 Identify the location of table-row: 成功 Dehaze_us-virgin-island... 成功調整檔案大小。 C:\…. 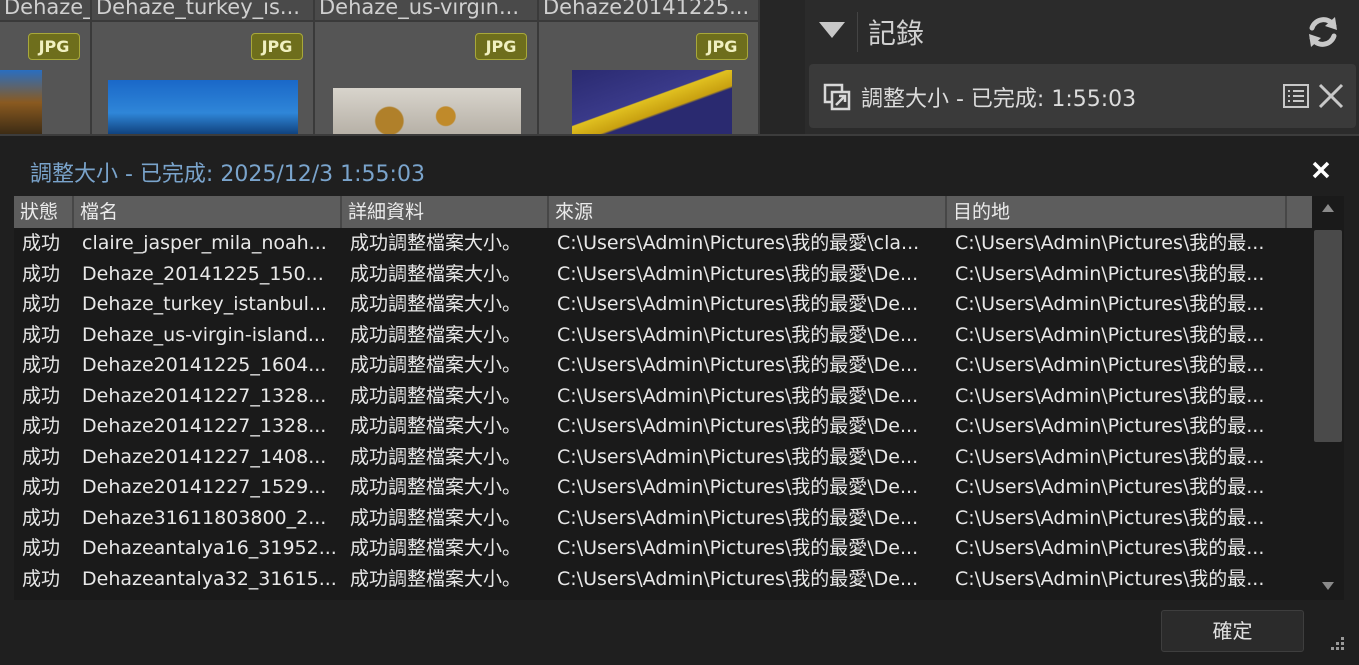
(663, 335).